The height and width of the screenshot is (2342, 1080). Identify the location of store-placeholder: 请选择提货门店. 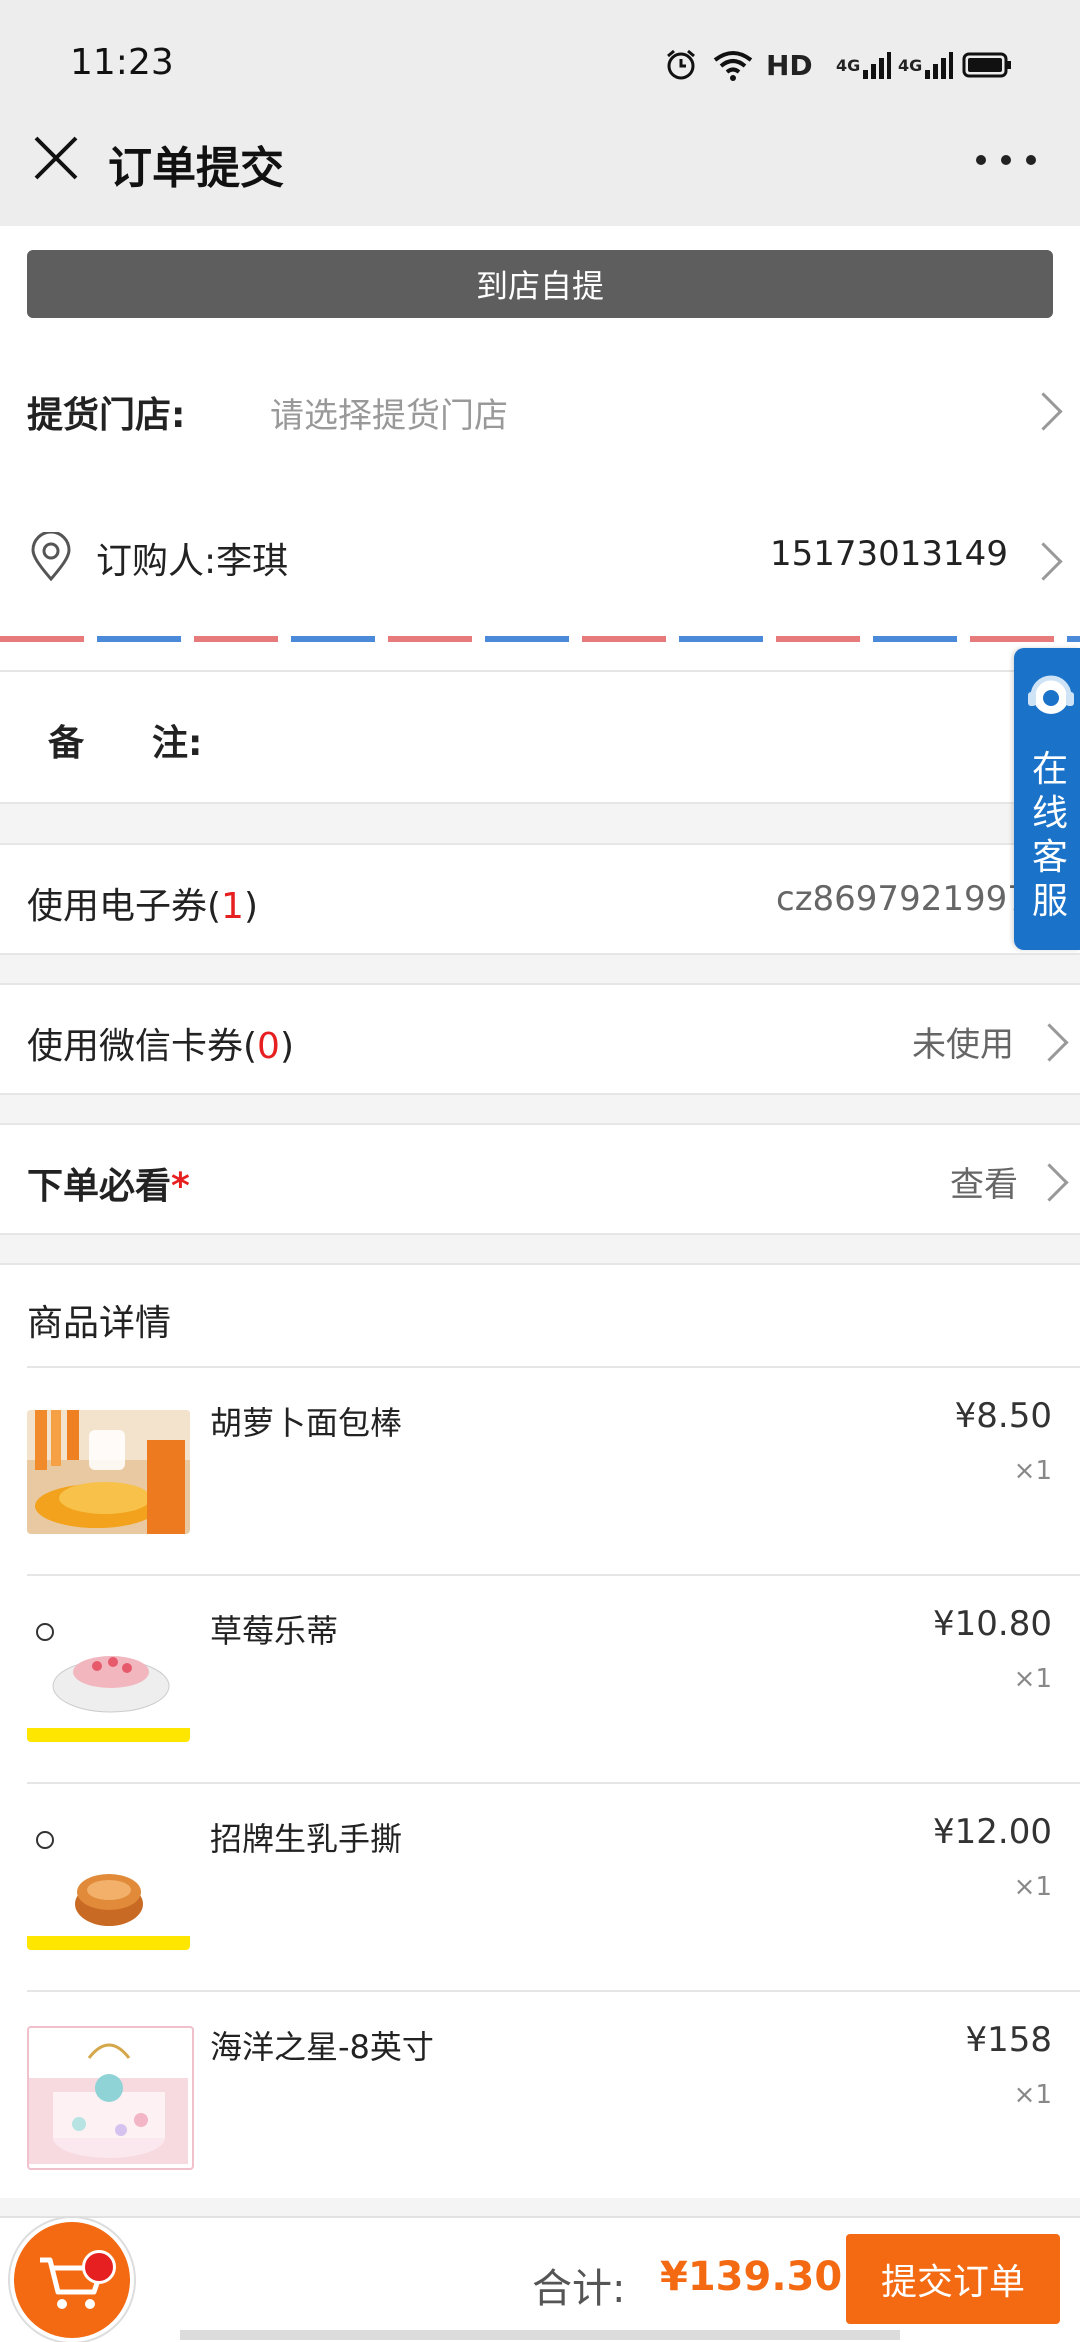
(389, 416).